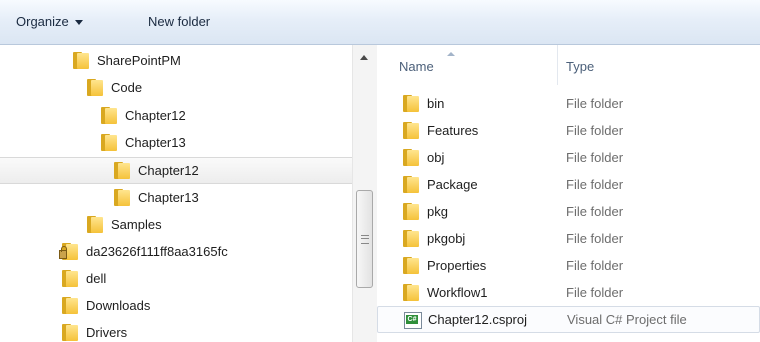  I want to click on tree-item-chapter13-sub: Chapter13, so click(176, 197).